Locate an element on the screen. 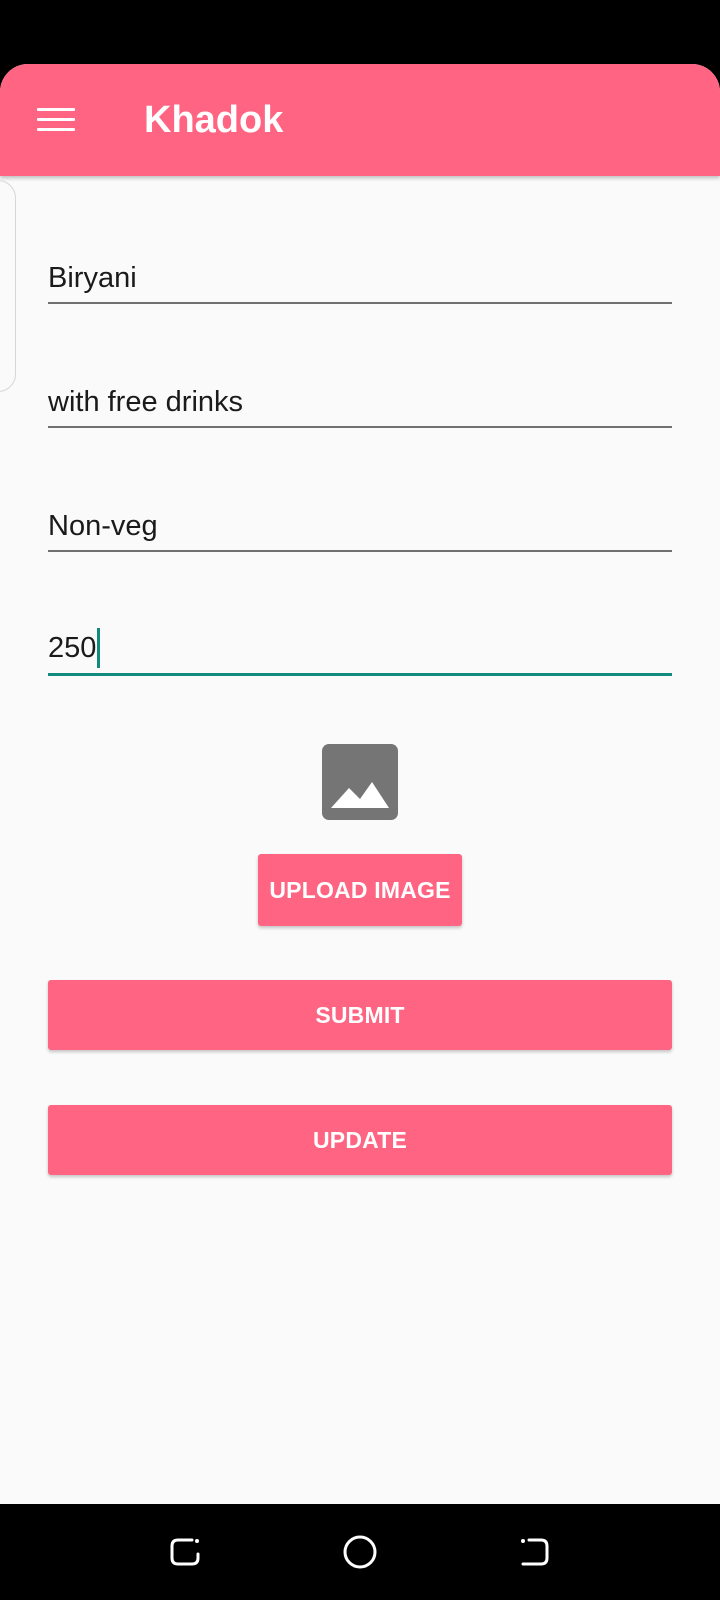 The image size is (720, 1600). field-underline-focused is located at coordinates (360, 674).